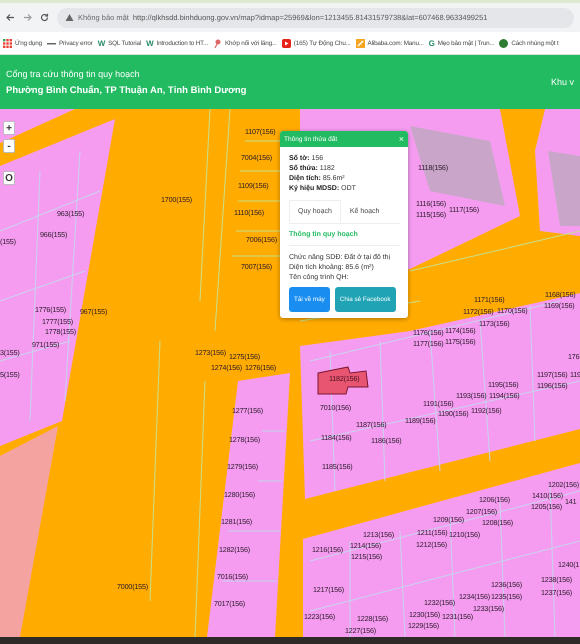 The image size is (580, 644). Describe the element at coordinates (9, 146) in the screenshot. I see `zoom-out-button: -` at that location.